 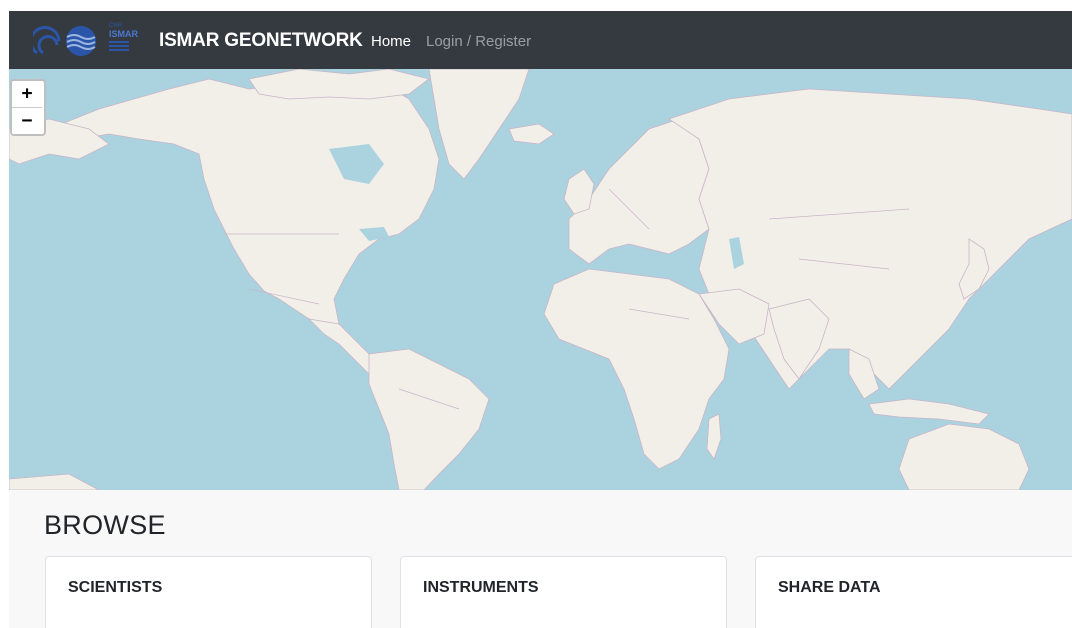 I want to click on logo-ismar-text: ISMAR, so click(x=123, y=34).